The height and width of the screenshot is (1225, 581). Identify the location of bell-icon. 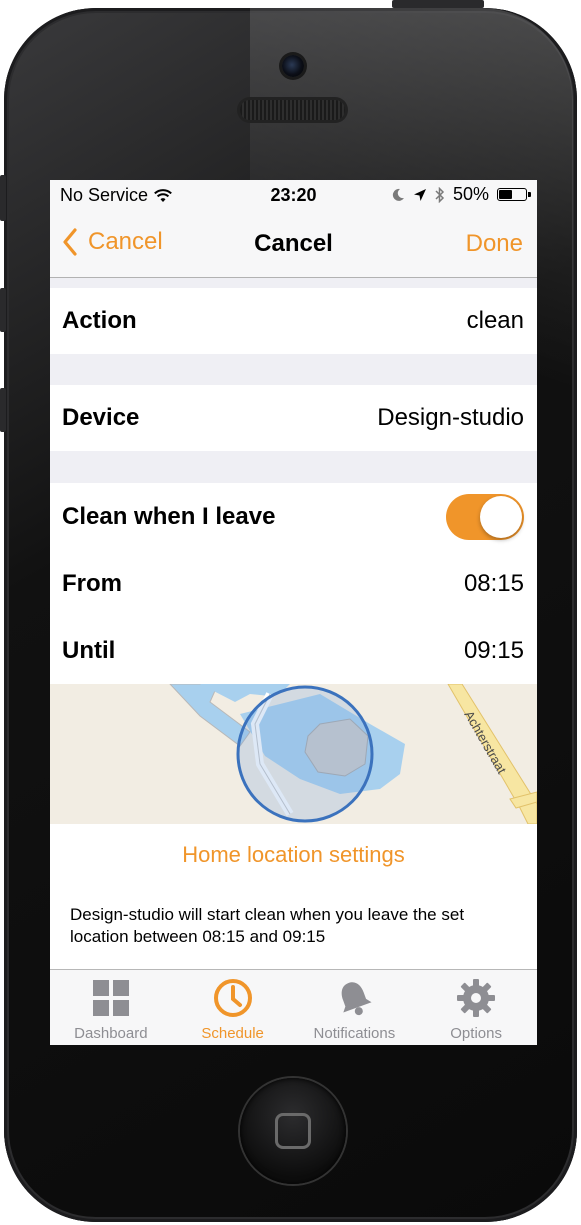
(357, 999).